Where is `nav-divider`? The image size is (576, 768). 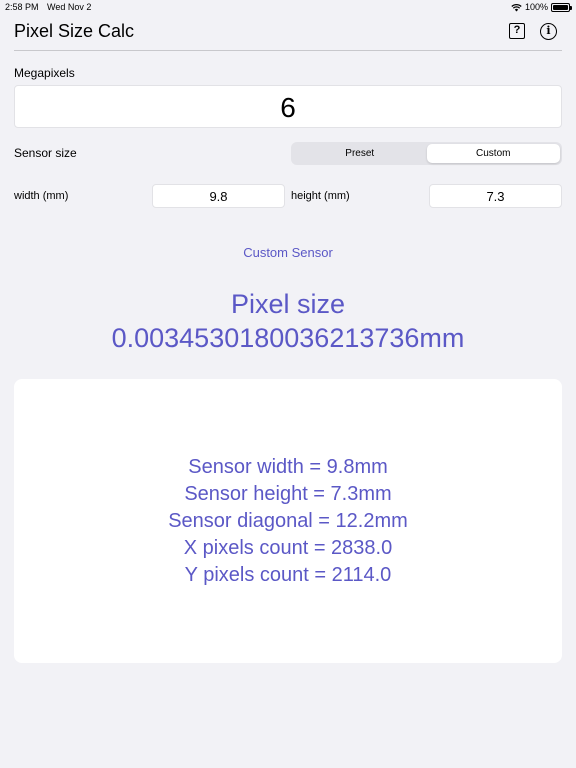
nav-divider is located at coordinates (288, 50).